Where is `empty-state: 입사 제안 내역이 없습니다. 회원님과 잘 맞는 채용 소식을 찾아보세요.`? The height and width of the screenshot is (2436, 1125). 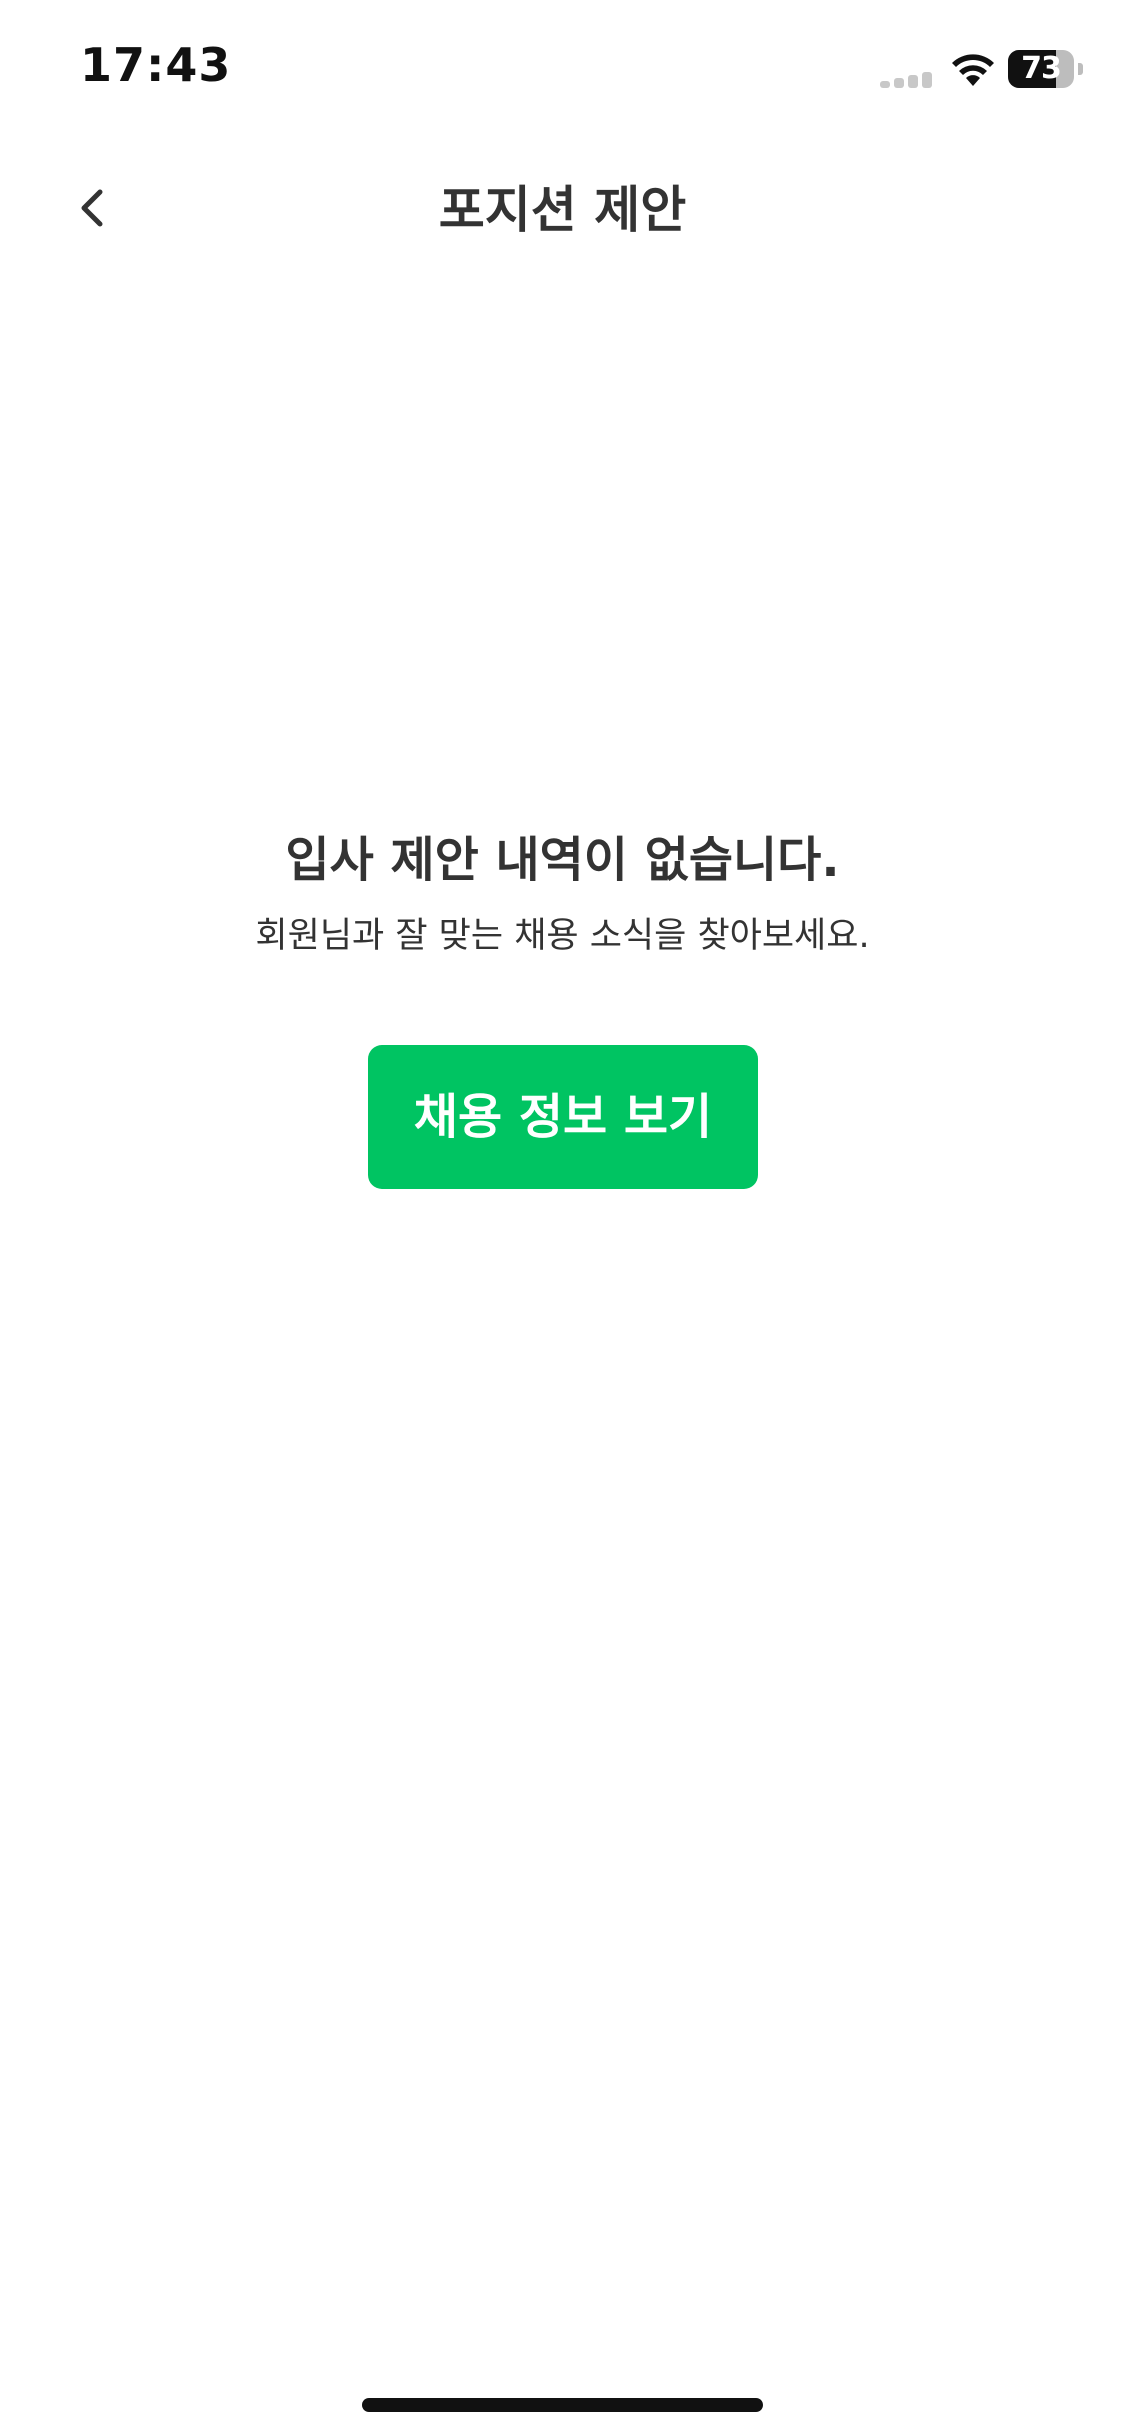 empty-state: 입사 제안 내역이 없습니다. 회원님과 잘 맞는 채용 소식을 찾아보세요. is located at coordinates (562, 892).